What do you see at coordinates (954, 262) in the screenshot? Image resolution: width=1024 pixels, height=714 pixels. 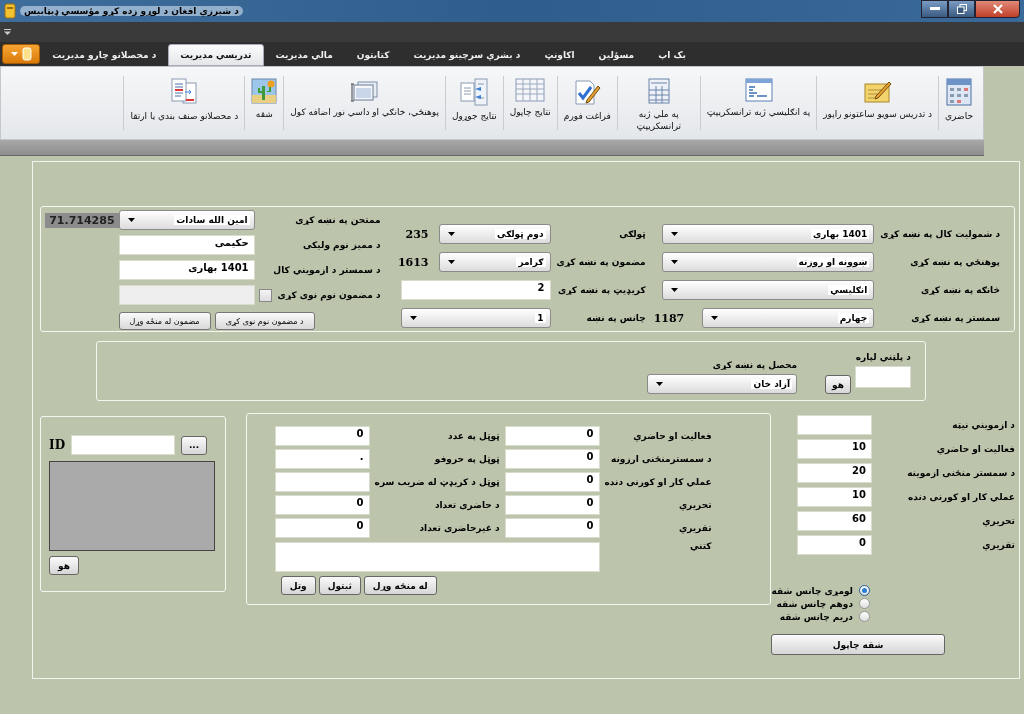 I see `field-label: پوهنځي په نښه کړی` at bounding box center [954, 262].